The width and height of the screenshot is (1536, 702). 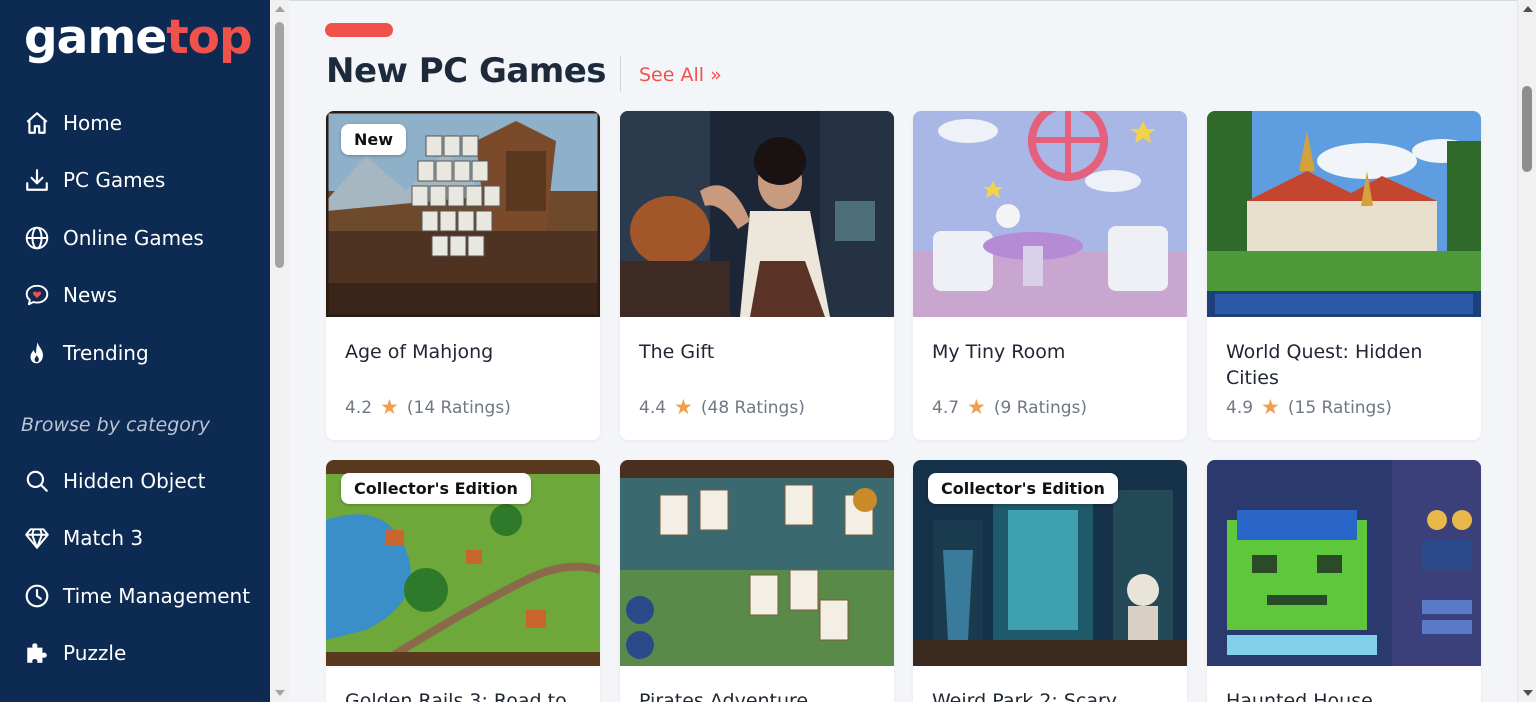 I want to click on game-title: My Tiny Room, so click(x=1052, y=352).